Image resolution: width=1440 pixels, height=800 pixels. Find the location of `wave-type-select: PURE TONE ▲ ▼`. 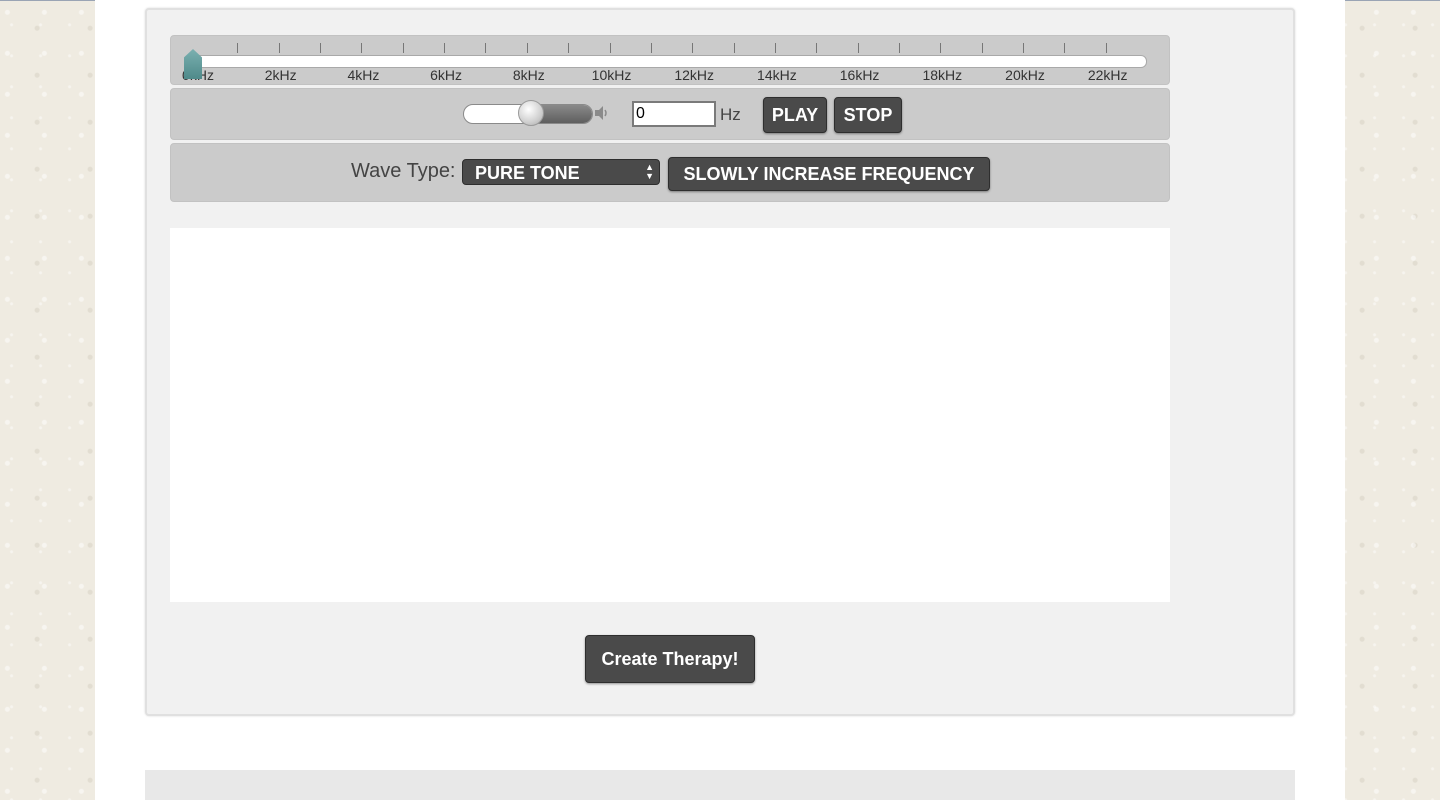

wave-type-select: PURE TONE ▲ ▼ is located at coordinates (561, 172).